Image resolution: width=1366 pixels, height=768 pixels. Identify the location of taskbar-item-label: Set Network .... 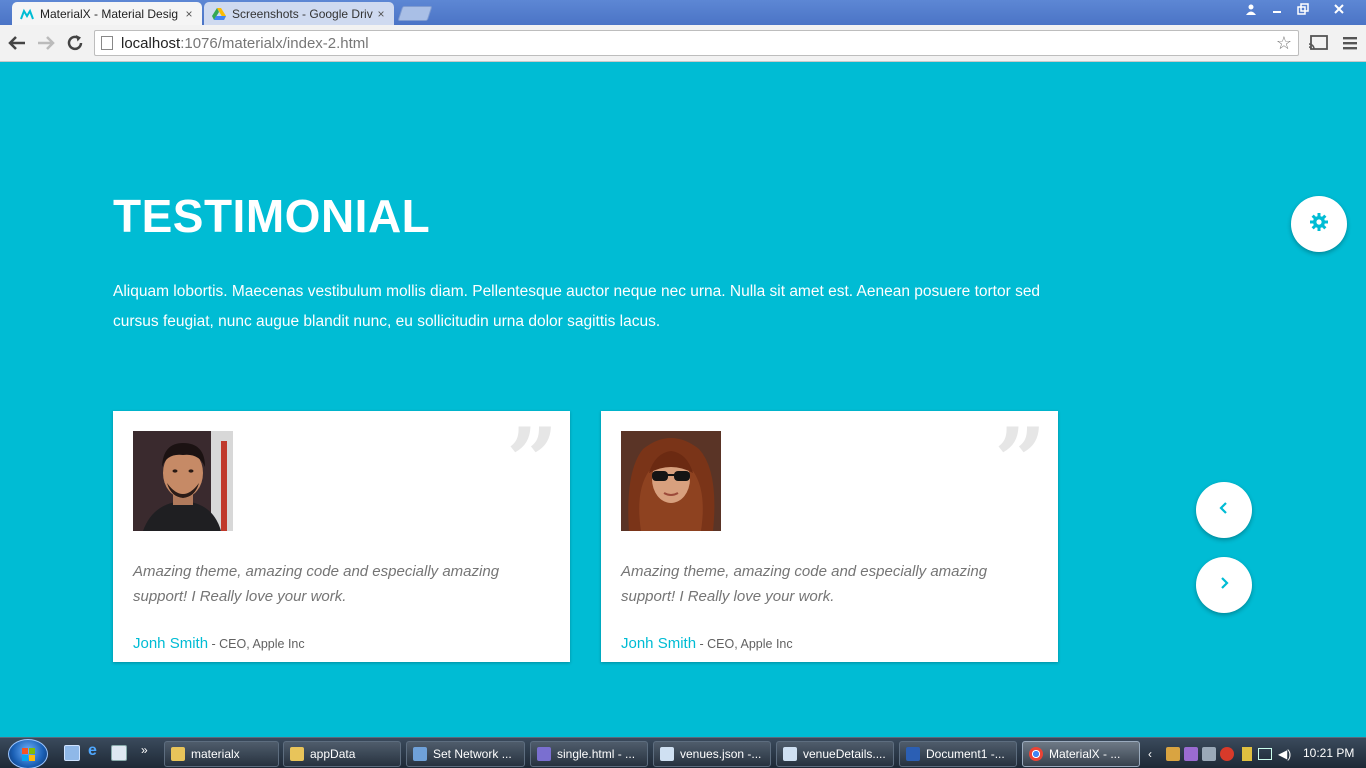
(472, 754).